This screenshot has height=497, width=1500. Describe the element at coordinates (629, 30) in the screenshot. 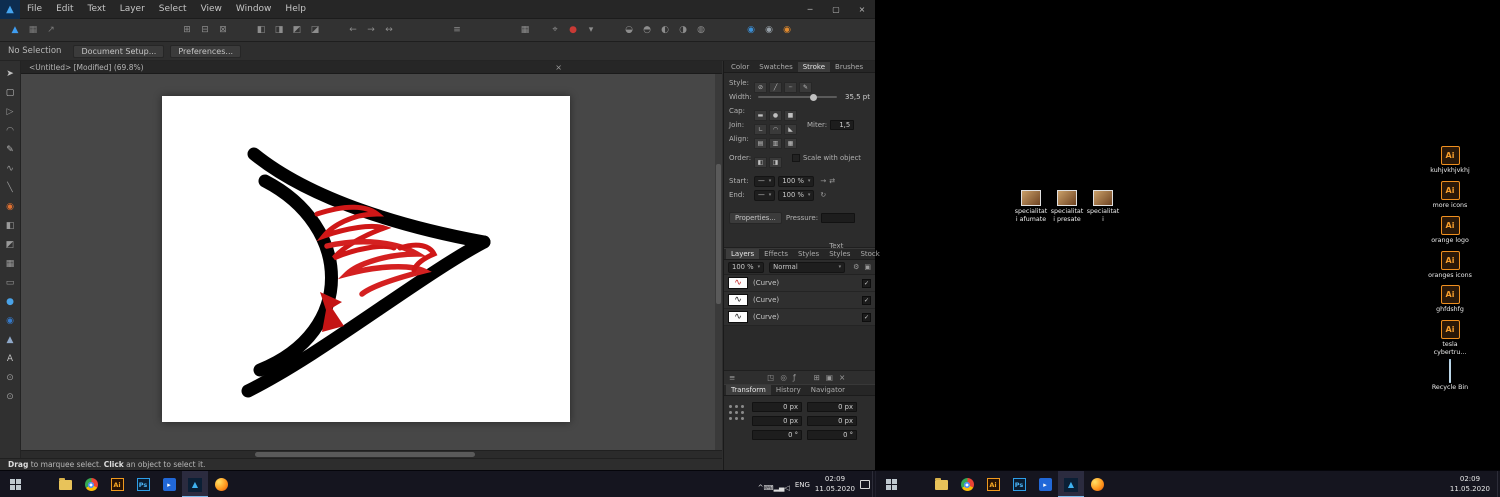

I see `boolean-union-icon: ◒` at that location.